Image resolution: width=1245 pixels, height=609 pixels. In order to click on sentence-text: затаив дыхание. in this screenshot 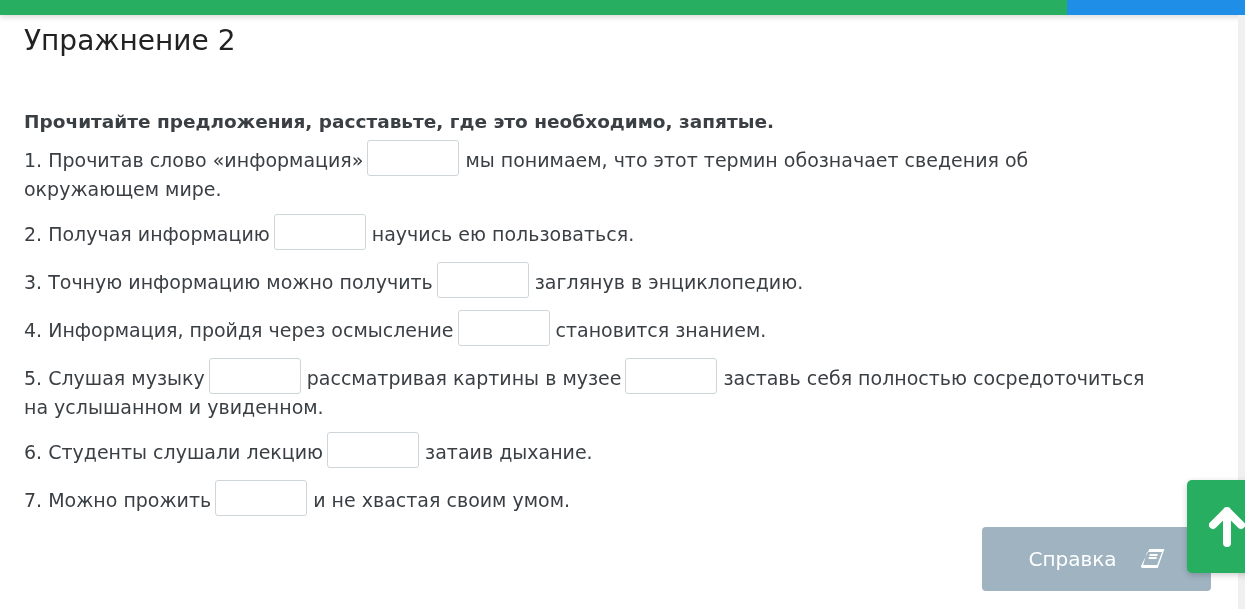, I will do `click(509, 451)`.